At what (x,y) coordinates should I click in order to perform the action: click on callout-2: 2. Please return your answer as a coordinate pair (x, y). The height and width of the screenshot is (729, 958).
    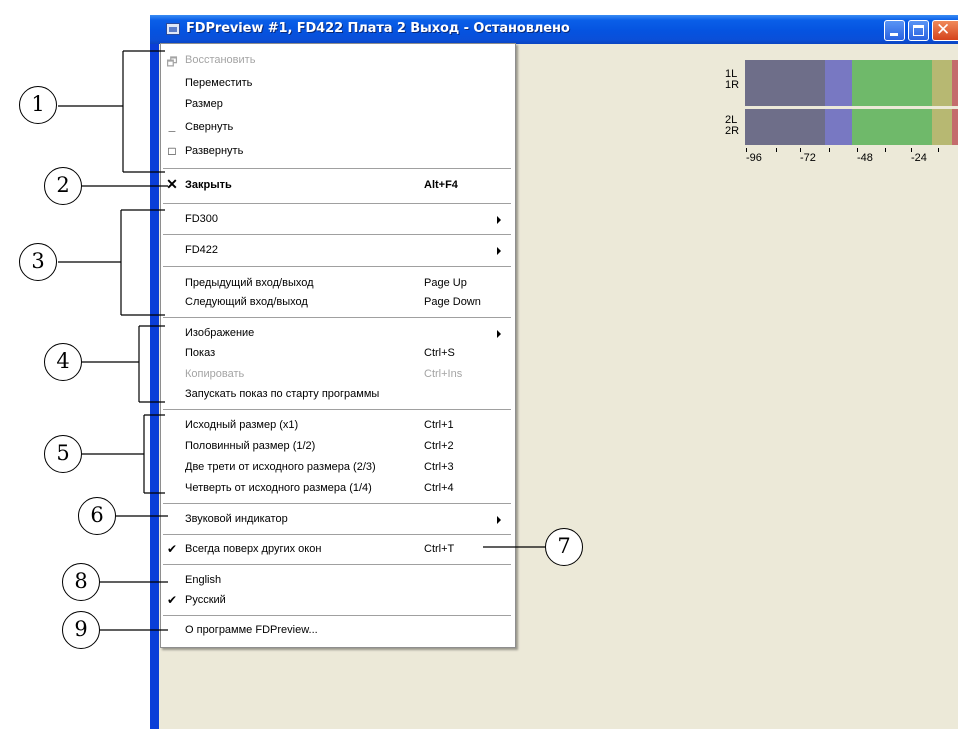
    Looking at the image, I should click on (63, 186).